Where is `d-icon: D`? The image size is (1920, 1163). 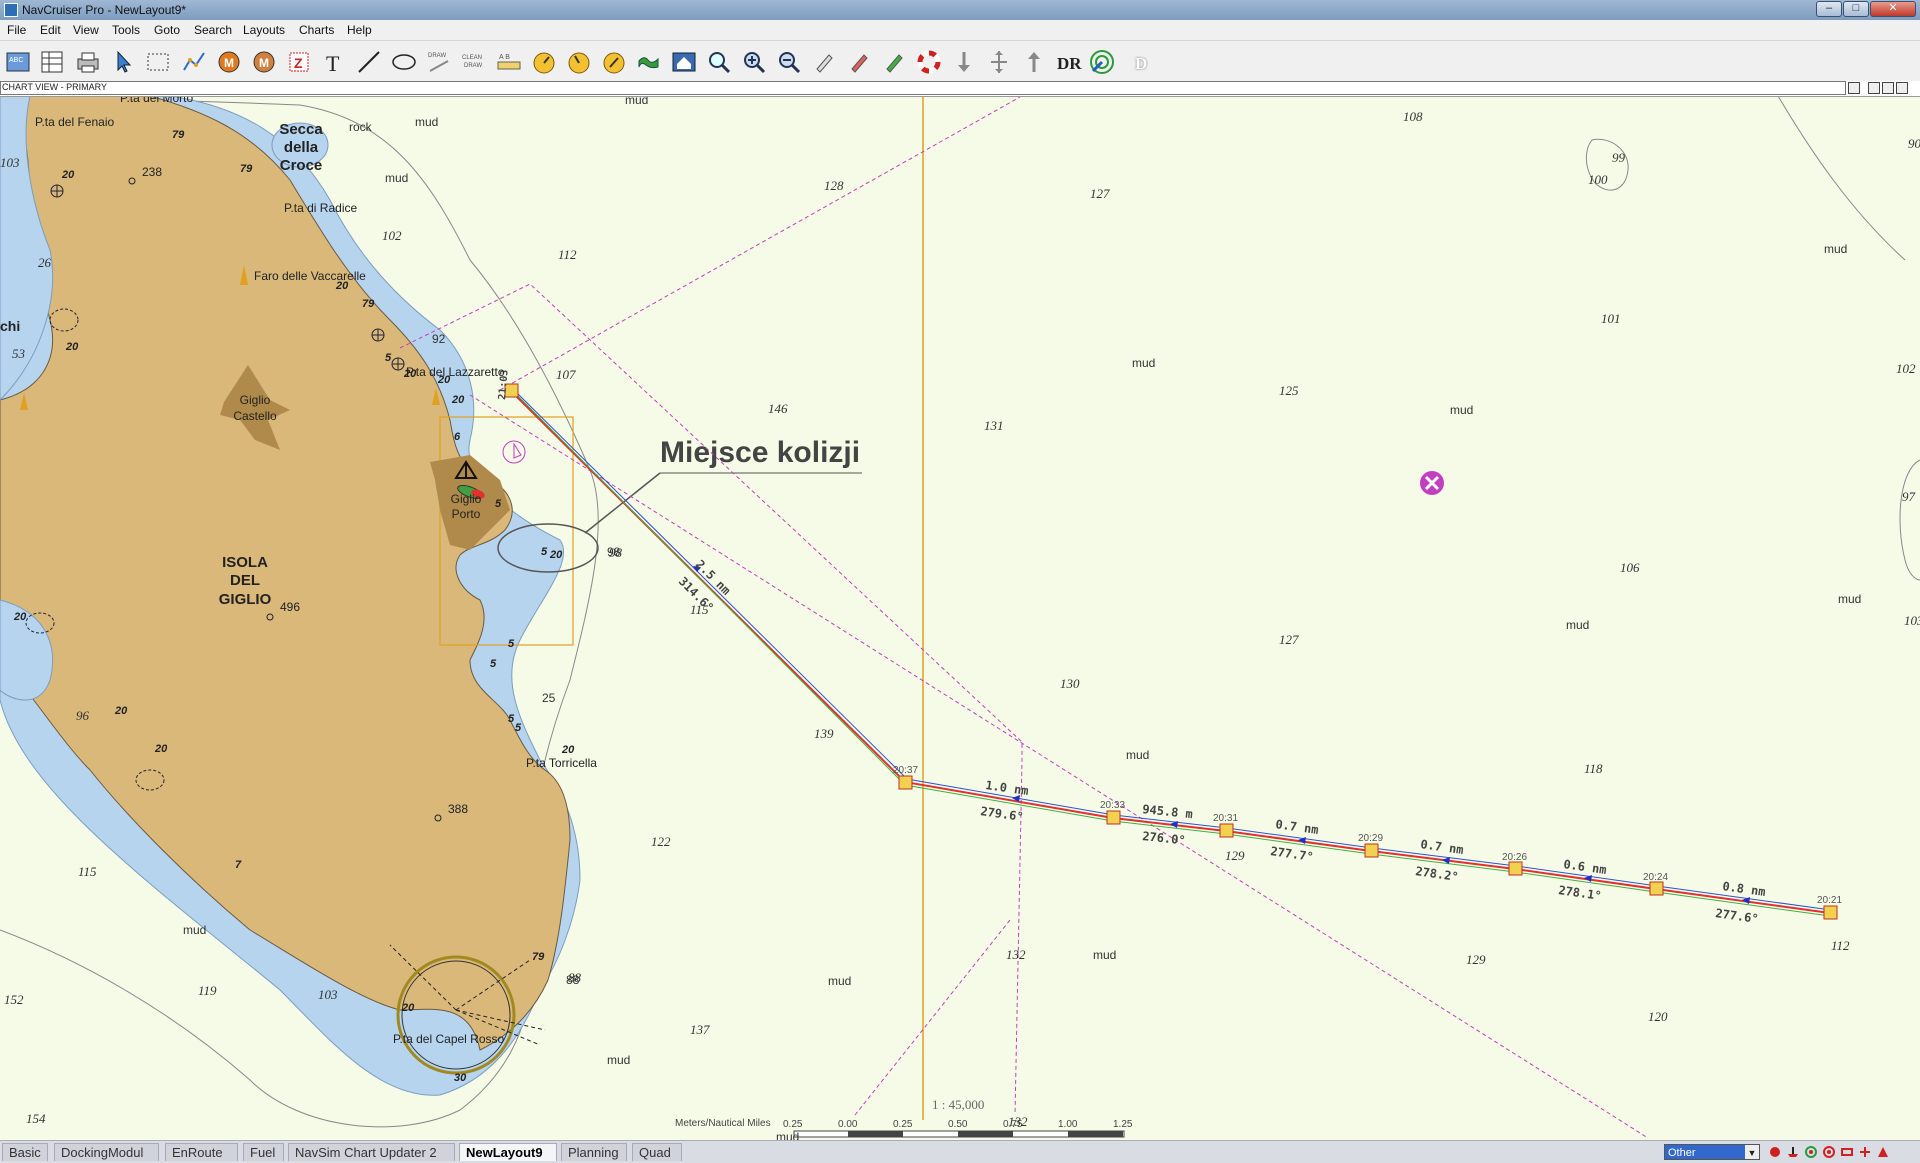
d-icon: D is located at coordinates (1141, 64).